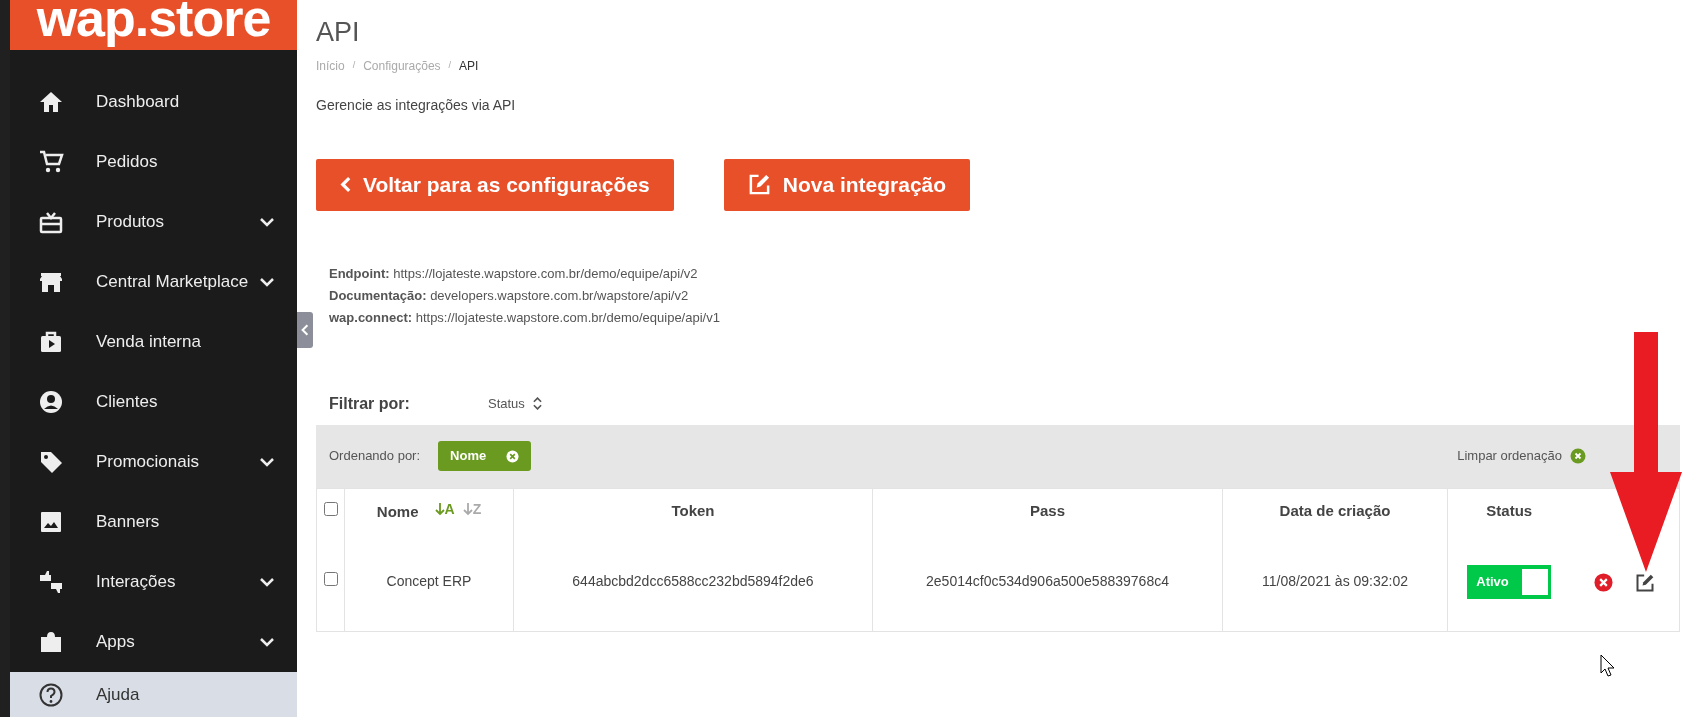 This screenshot has height=717, width=1697. Describe the element at coordinates (509, 295) in the screenshot. I see `info-line: Documentação: developers.wapstore.com.br/wapstore/api/v2` at that location.